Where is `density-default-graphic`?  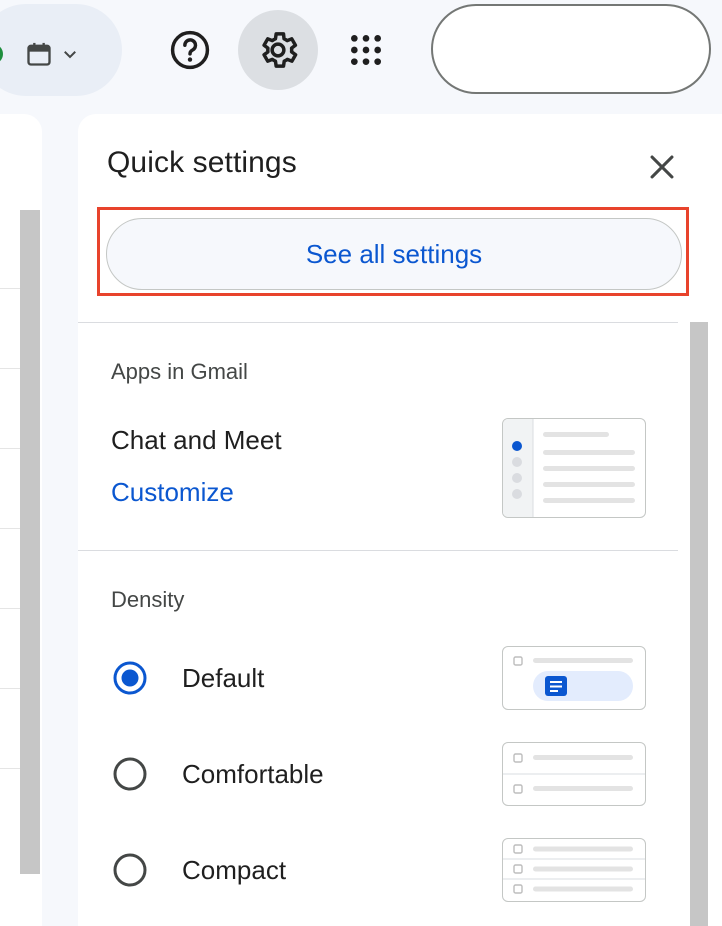 density-default-graphic is located at coordinates (573, 678).